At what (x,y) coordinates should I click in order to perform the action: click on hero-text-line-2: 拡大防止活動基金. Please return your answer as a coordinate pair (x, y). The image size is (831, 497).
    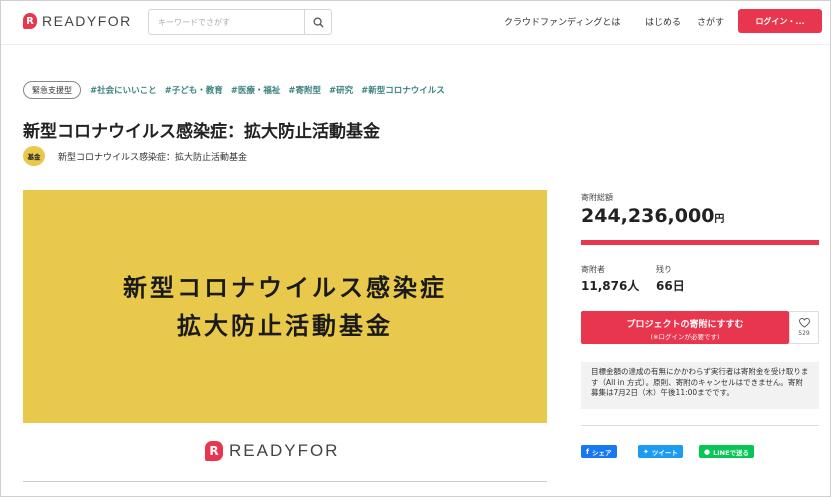
    Looking at the image, I should click on (285, 325).